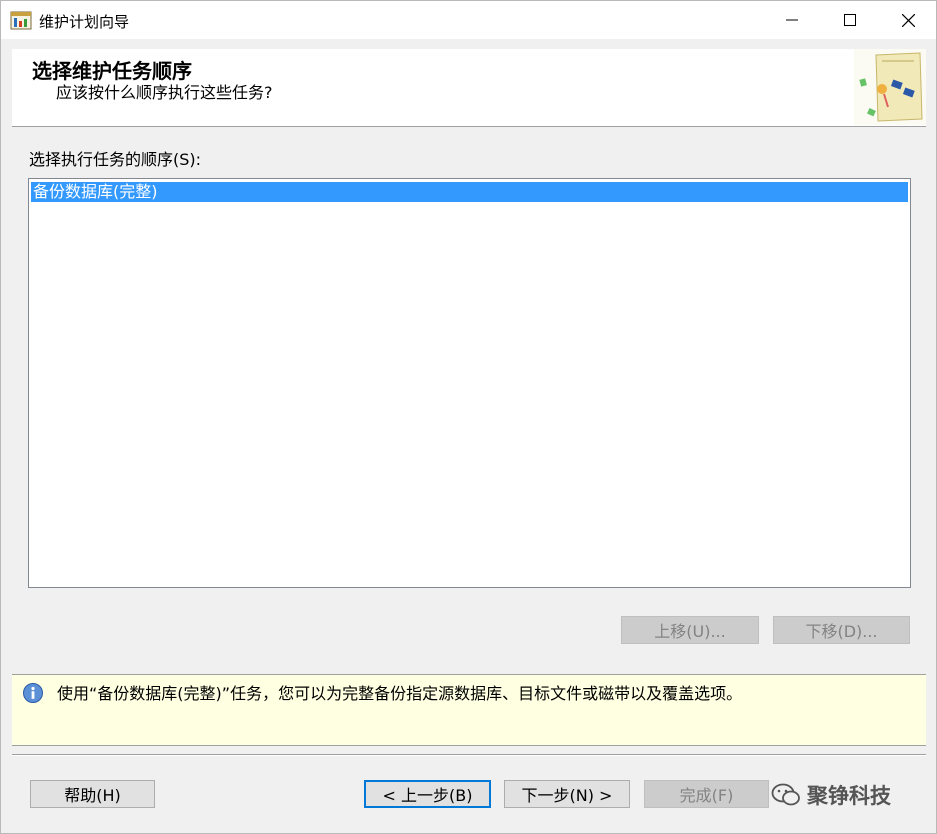  I want to click on help-button: 帮助(H), so click(92, 794).